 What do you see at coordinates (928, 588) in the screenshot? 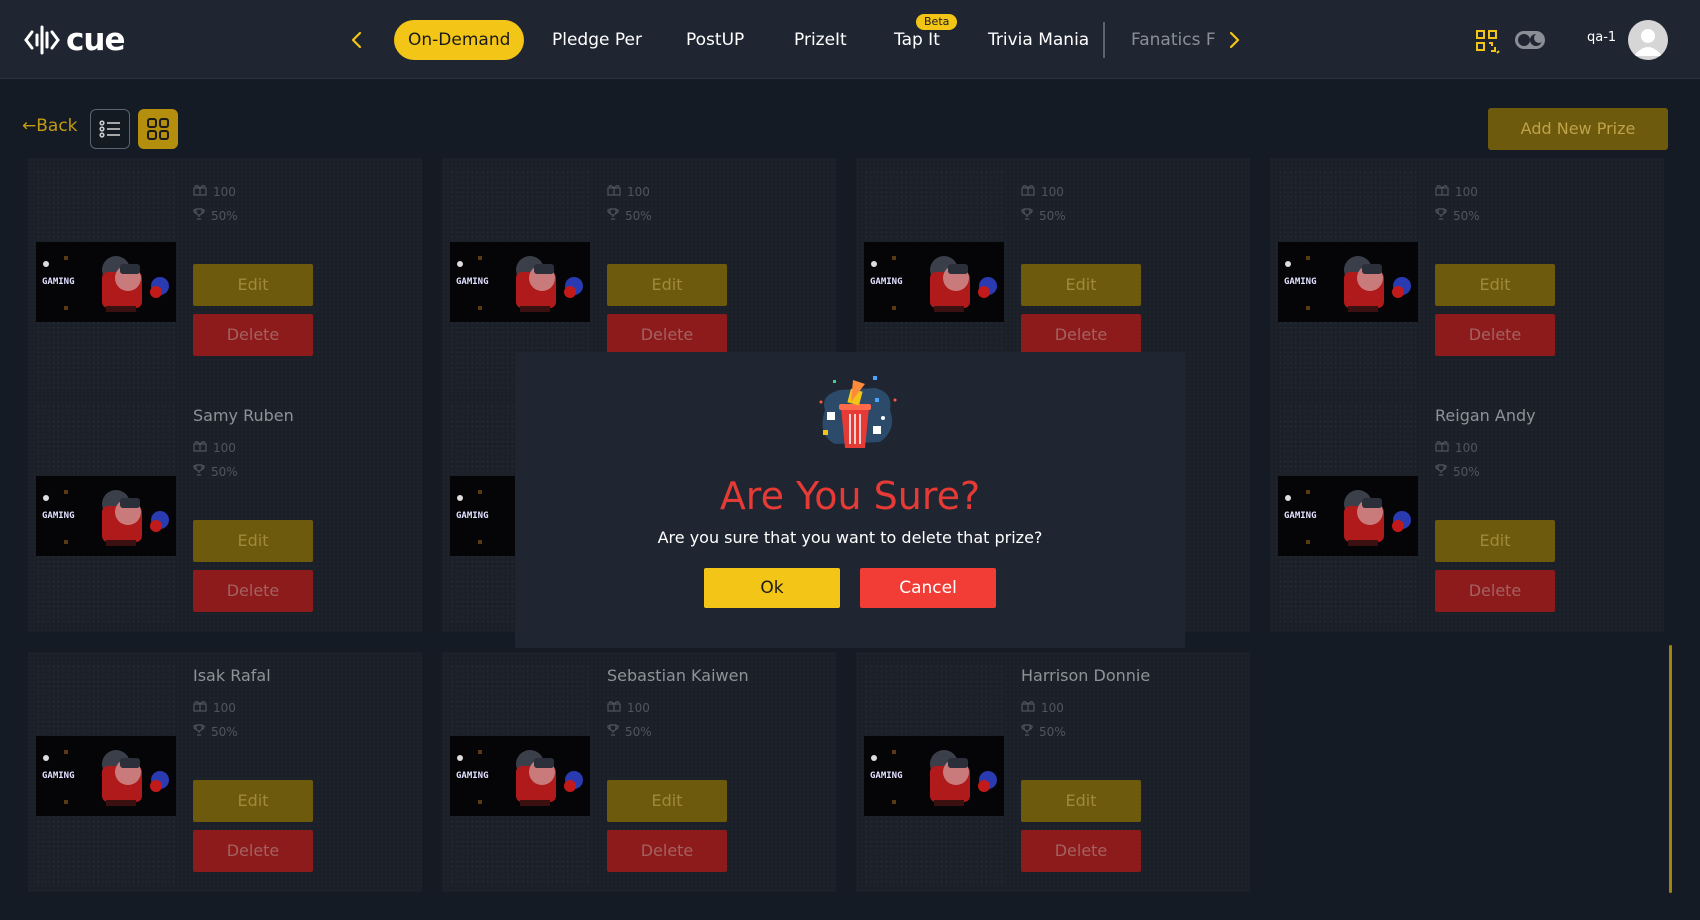
I see `cancel-button: Cancel` at bounding box center [928, 588].